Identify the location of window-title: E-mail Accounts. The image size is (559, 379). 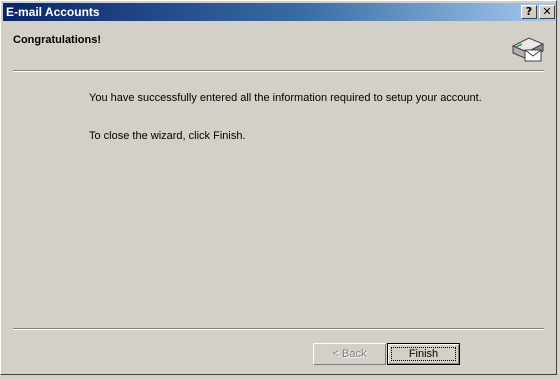
(53, 12).